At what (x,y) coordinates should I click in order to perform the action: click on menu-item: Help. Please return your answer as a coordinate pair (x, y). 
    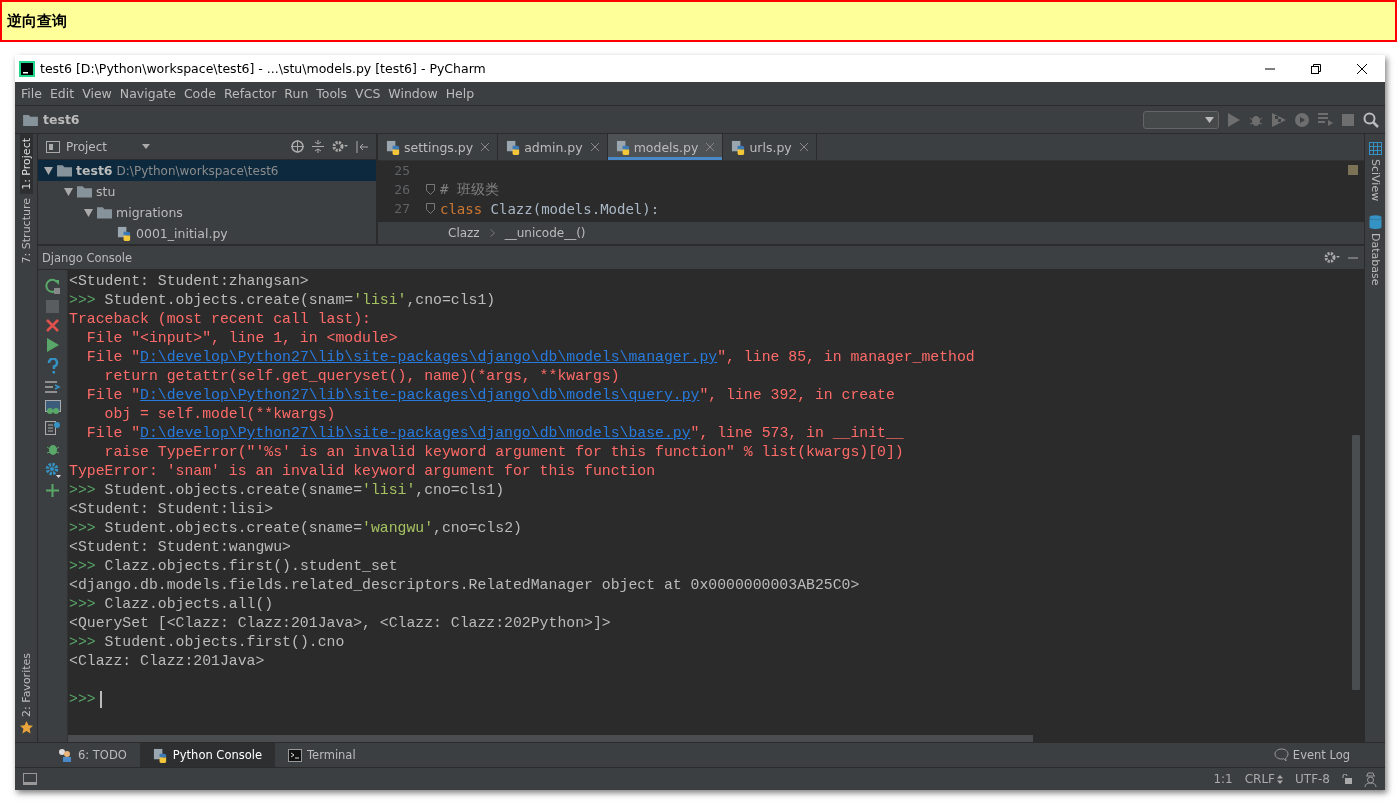
    Looking at the image, I should click on (460, 93).